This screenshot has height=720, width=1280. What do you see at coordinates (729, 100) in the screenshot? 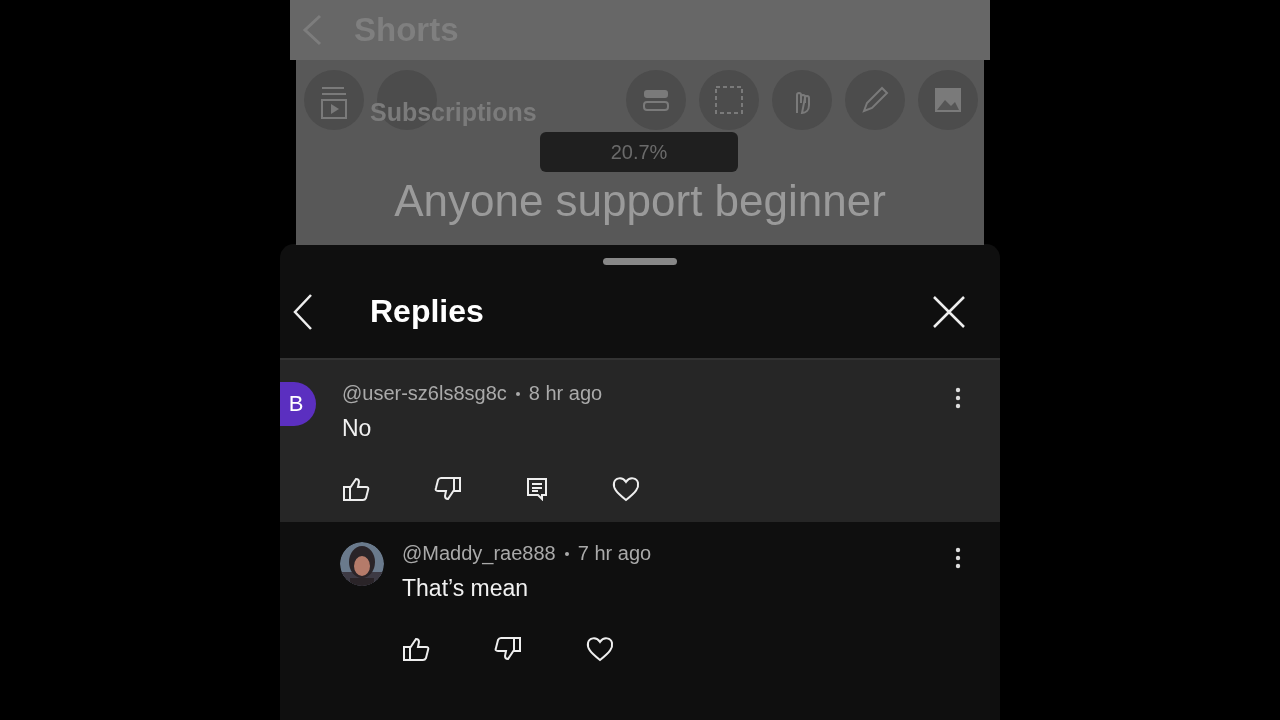
I see `selection-icon` at bounding box center [729, 100].